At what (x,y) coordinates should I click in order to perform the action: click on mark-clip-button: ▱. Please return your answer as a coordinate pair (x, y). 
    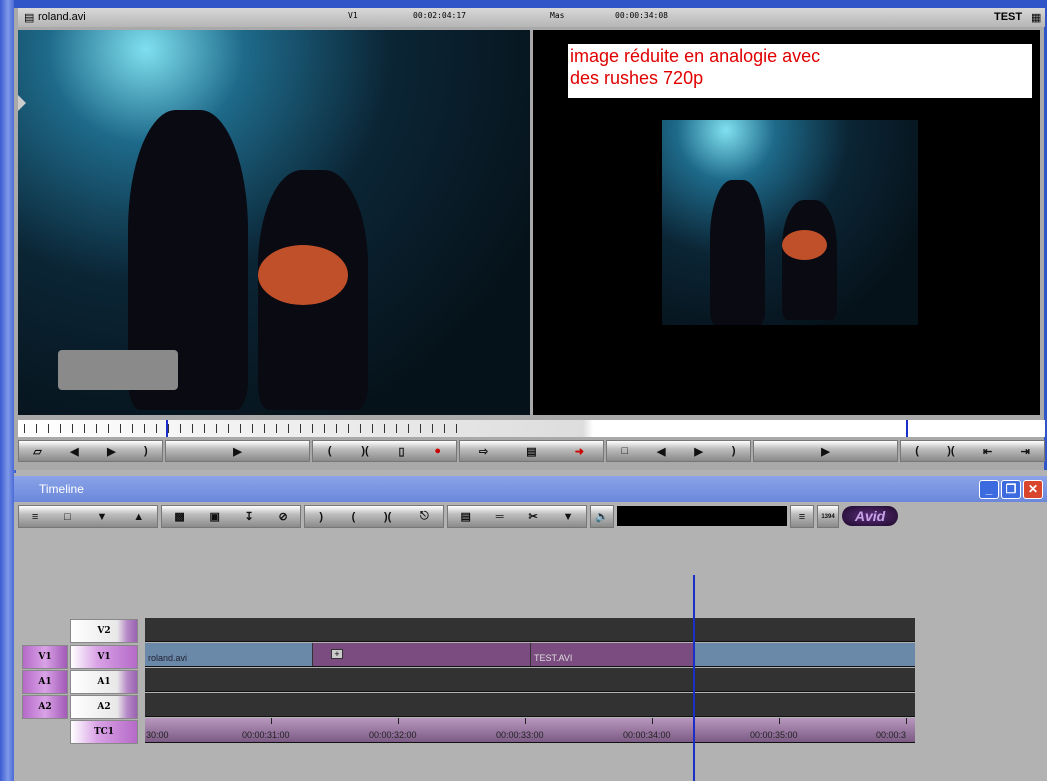
    Looking at the image, I should click on (37, 451).